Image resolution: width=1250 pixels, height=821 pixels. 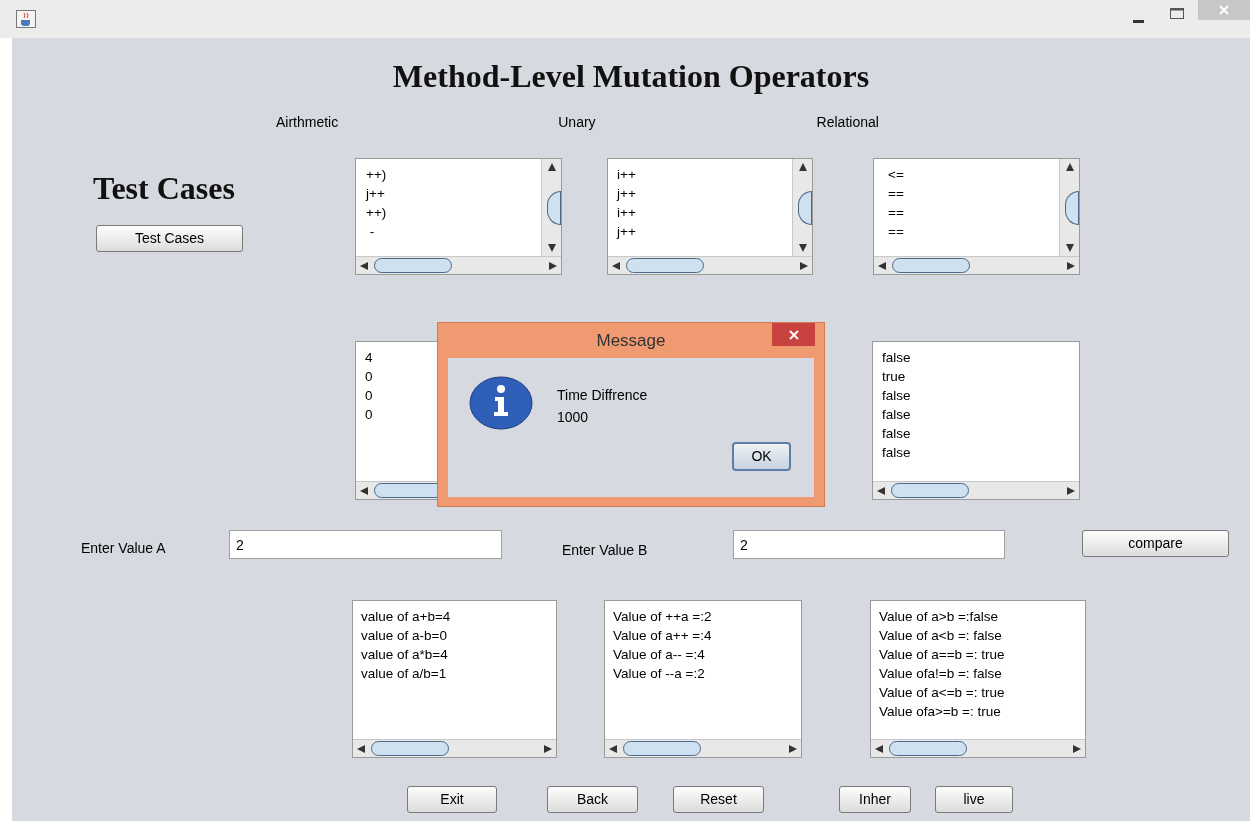 What do you see at coordinates (973, 174) in the screenshot?
I see `list-item: <=` at bounding box center [973, 174].